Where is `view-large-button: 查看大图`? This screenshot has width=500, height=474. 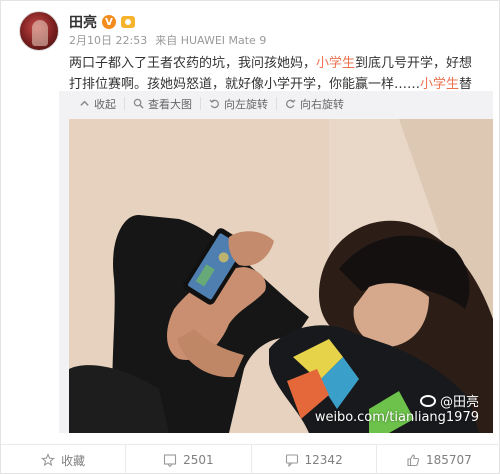 view-large-button: 查看大图 is located at coordinates (163, 104).